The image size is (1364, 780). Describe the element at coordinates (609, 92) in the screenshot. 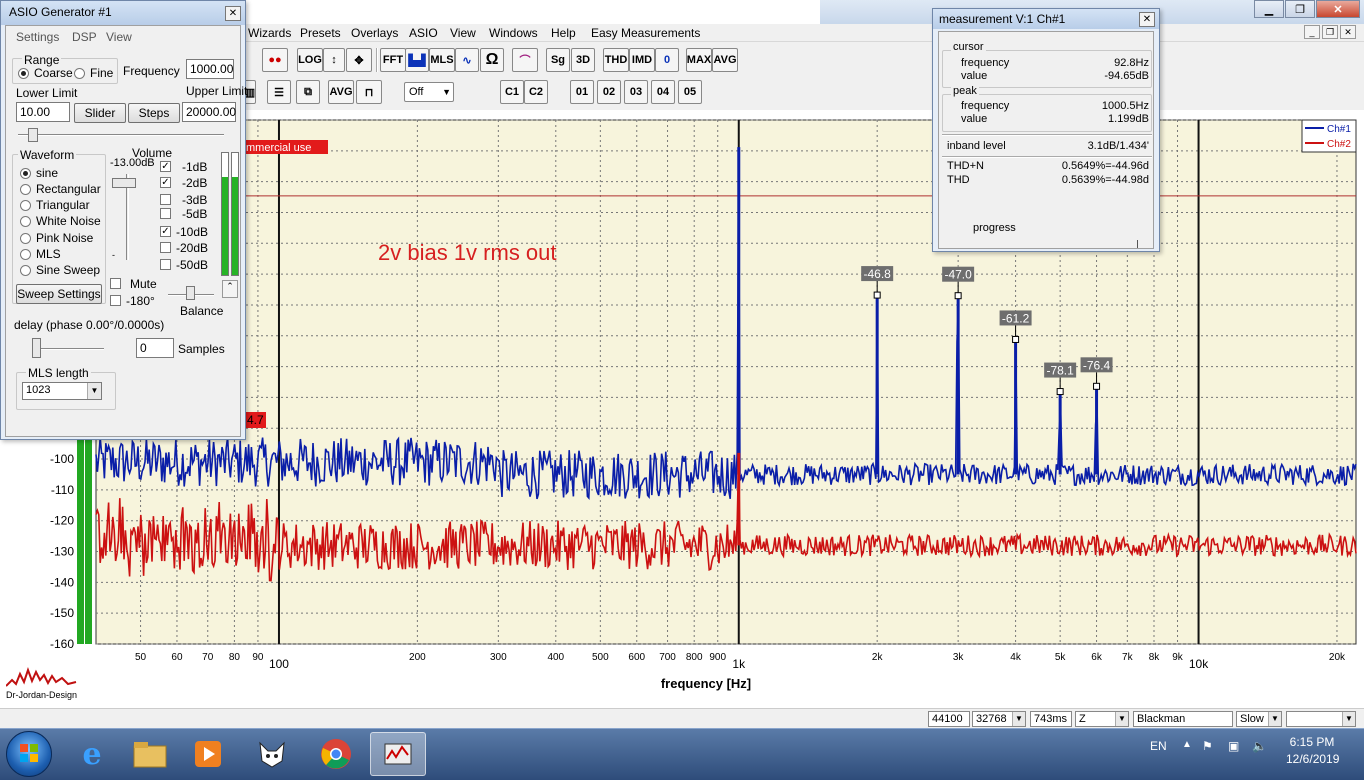

I see `overlay-02-button: 02` at that location.